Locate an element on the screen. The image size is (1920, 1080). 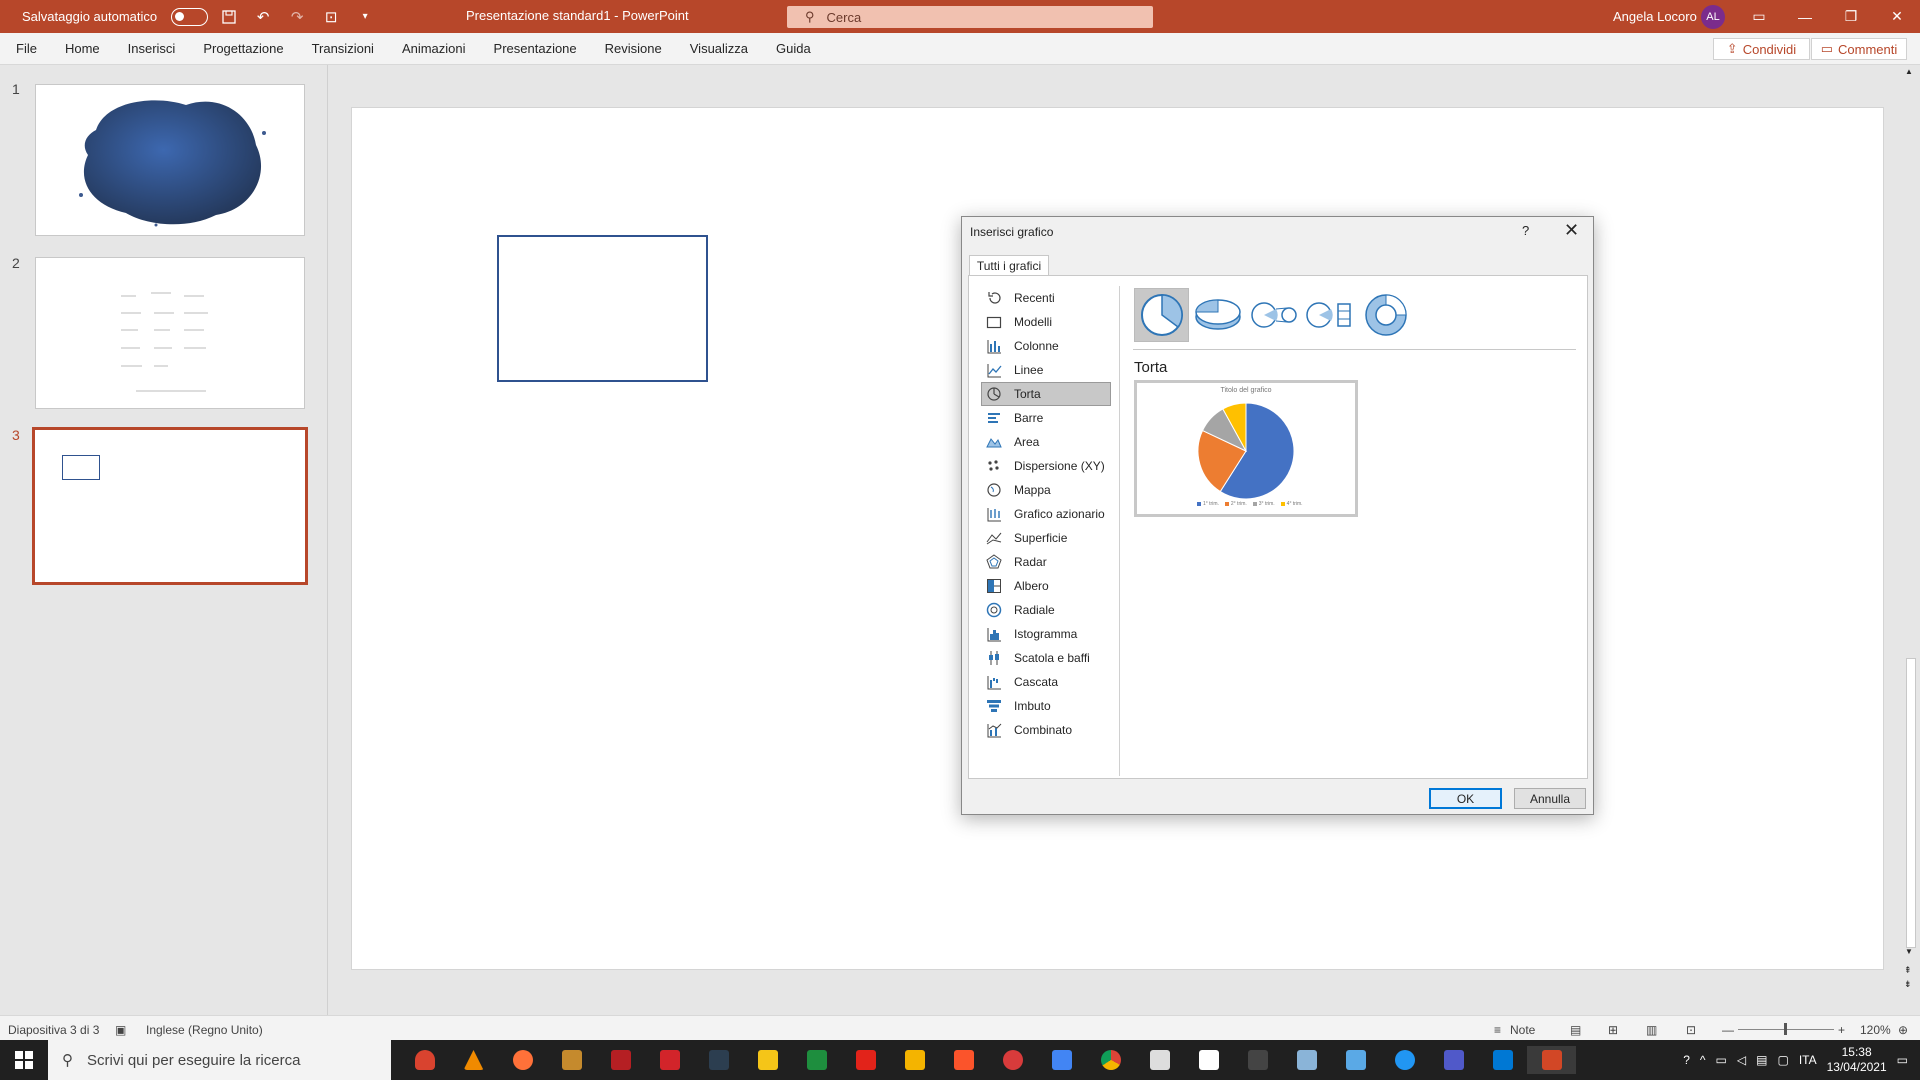
search-box: ⚲ Cerca is located at coordinates (970, 17).